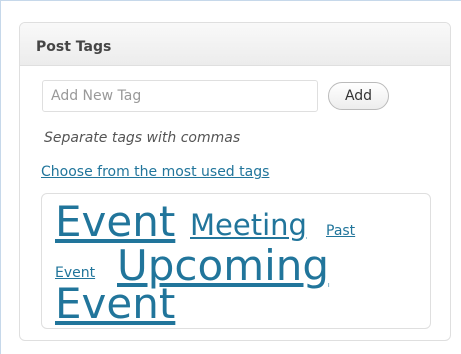  What do you see at coordinates (358, 96) in the screenshot?
I see `add-tag-button: Add` at bounding box center [358, 96].